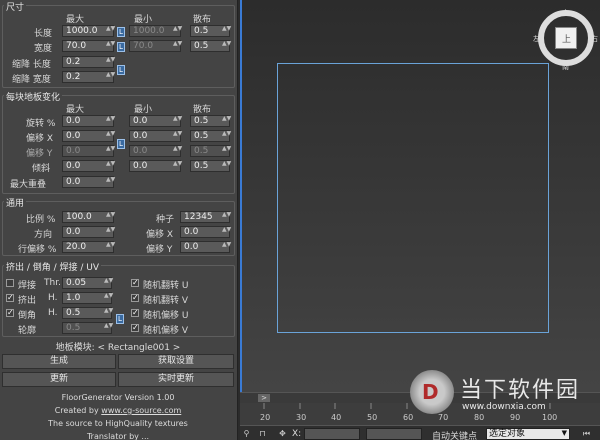 The height and width of the screenshot is (440, 600). Describe the element at coordinates (88, 121) in the screenshot. I see `rotation-max-spinner: 0.0 ▲▼` at that location.